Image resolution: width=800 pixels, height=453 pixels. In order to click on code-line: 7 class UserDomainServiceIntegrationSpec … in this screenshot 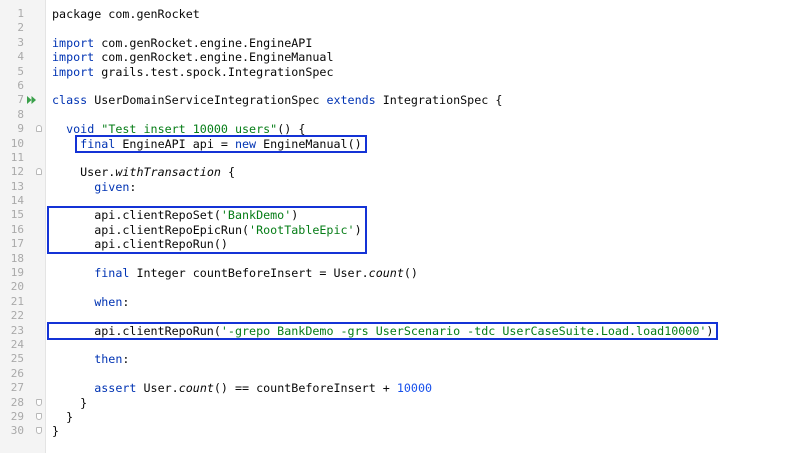, I will do `click(400, 100)`.